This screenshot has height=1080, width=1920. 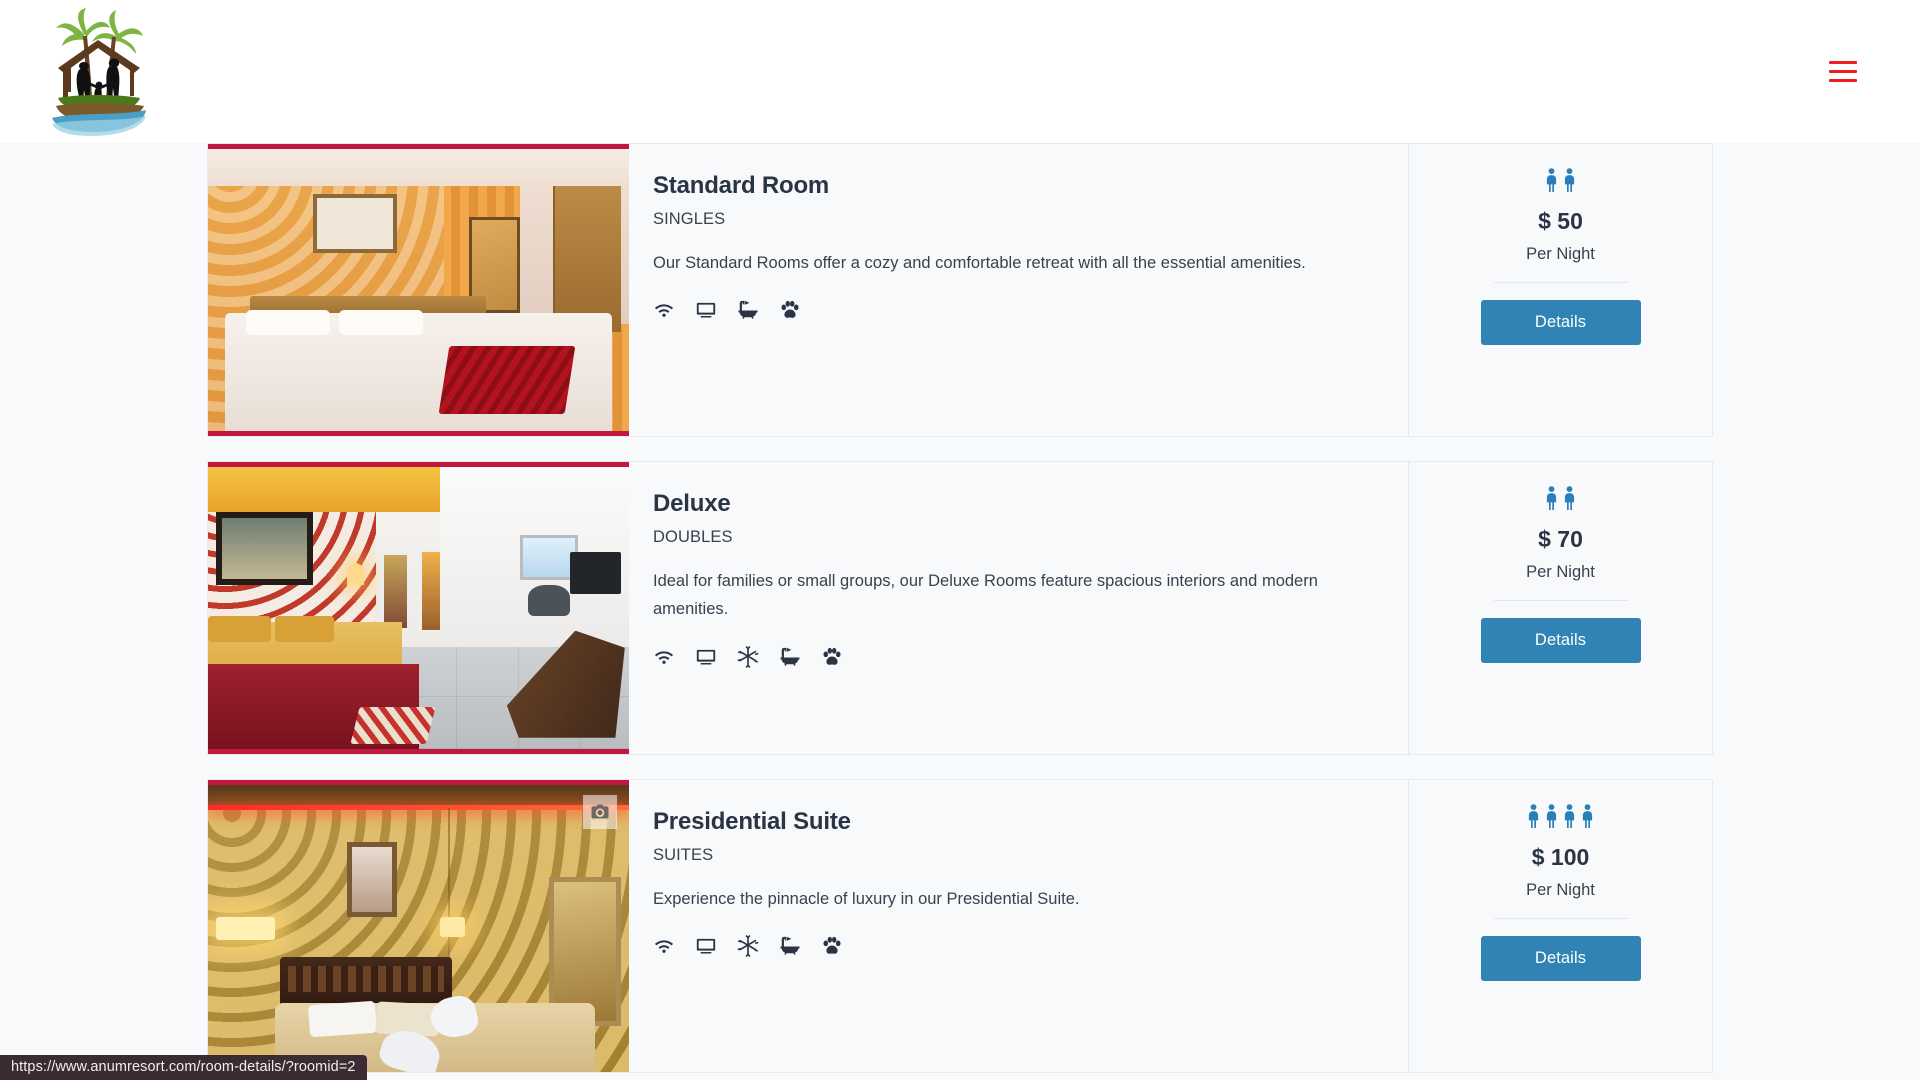 What do you see at coordinates (693, 537) in the screenshot?
I see `room-category: DOUBLES` at bounding box center [693, 537].